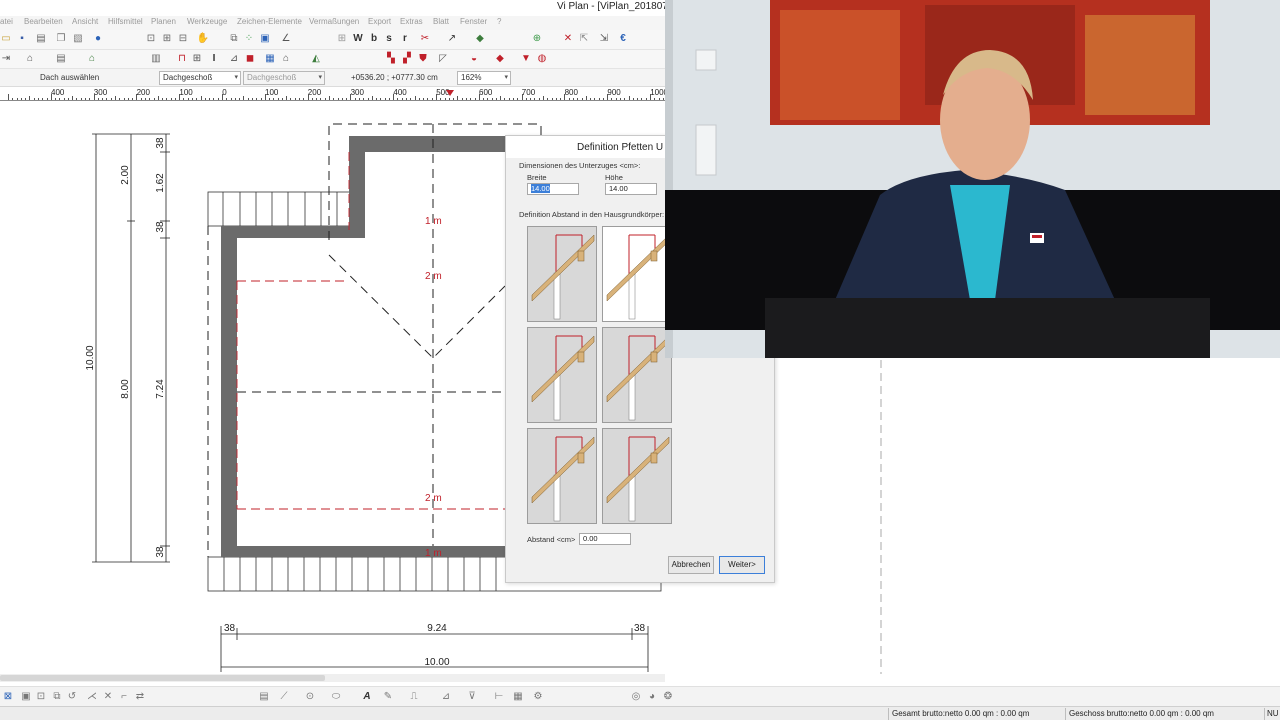 This screenshot has height=720, width=1280. I want to click on move-icon: ↗, so click(452, 39).